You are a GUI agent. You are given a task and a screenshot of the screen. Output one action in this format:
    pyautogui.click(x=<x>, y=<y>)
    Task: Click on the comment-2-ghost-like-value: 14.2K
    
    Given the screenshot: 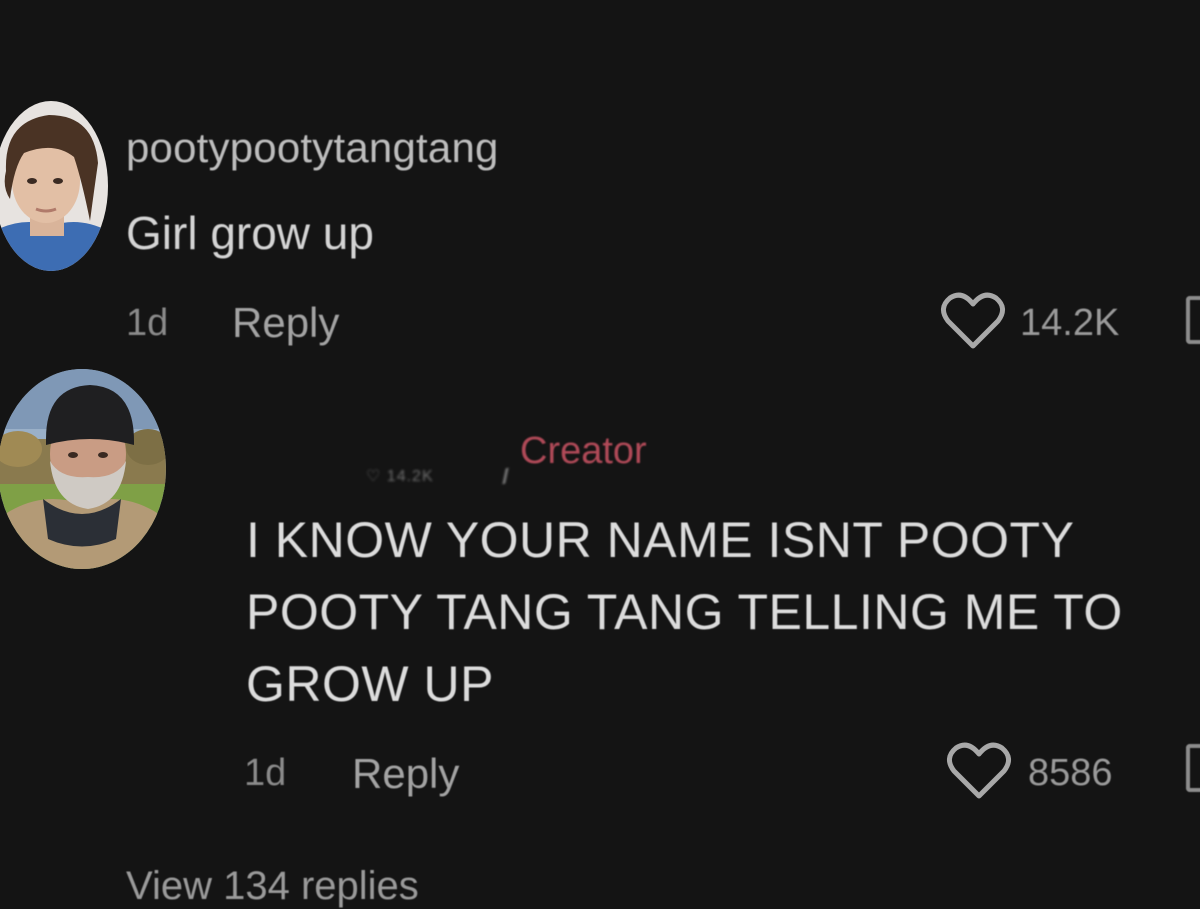 What is the action you would take?
    pyautogui.click(x=410, y=476)
    